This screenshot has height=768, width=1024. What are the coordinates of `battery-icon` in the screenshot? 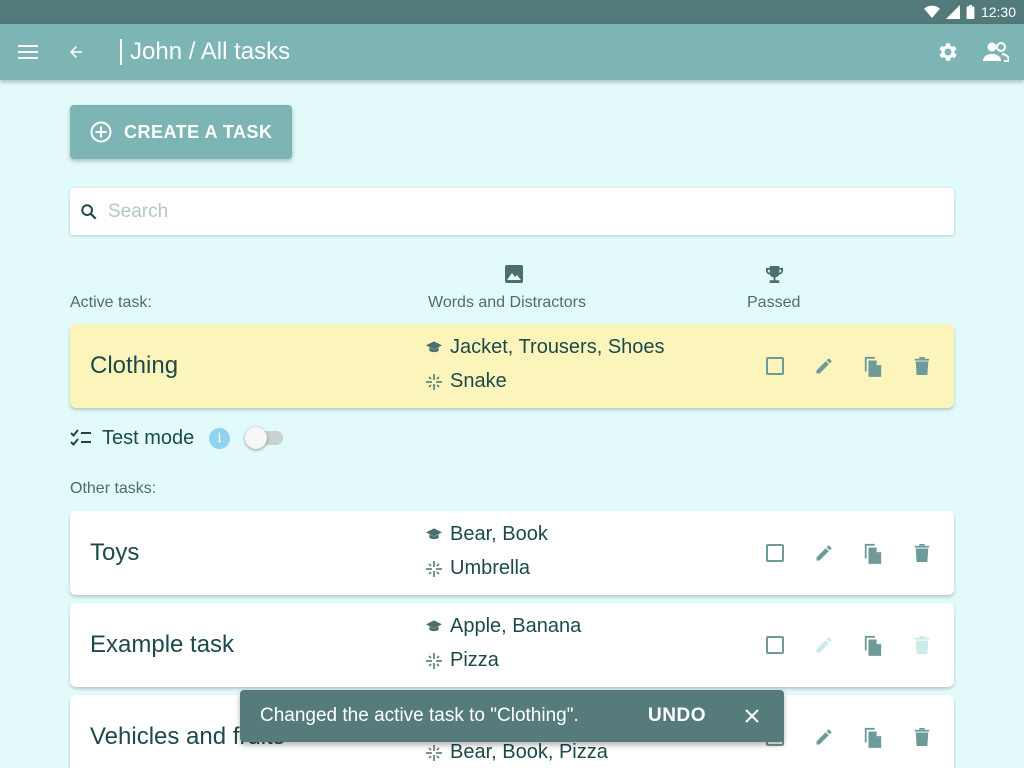 It's located at (970, 12).